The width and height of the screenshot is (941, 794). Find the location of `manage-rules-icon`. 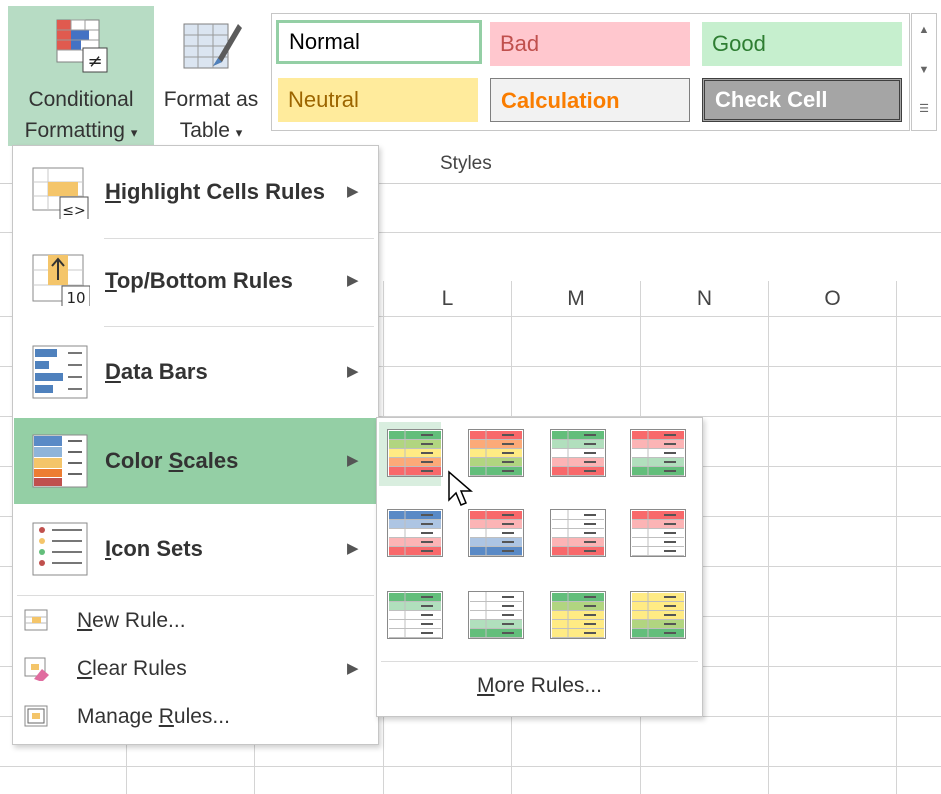

manage-rules-icon is located at coordinates (36, 716).